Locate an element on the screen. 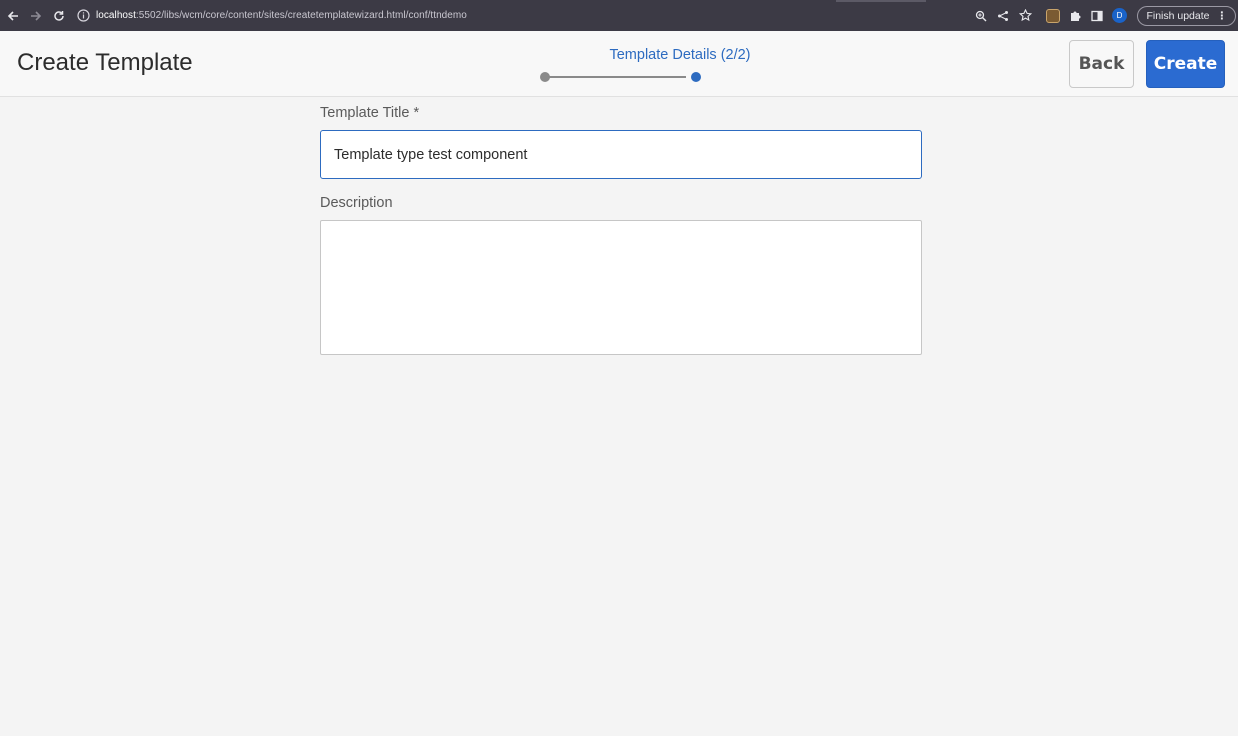  step-1-dot is located at coordinates (545, 77).